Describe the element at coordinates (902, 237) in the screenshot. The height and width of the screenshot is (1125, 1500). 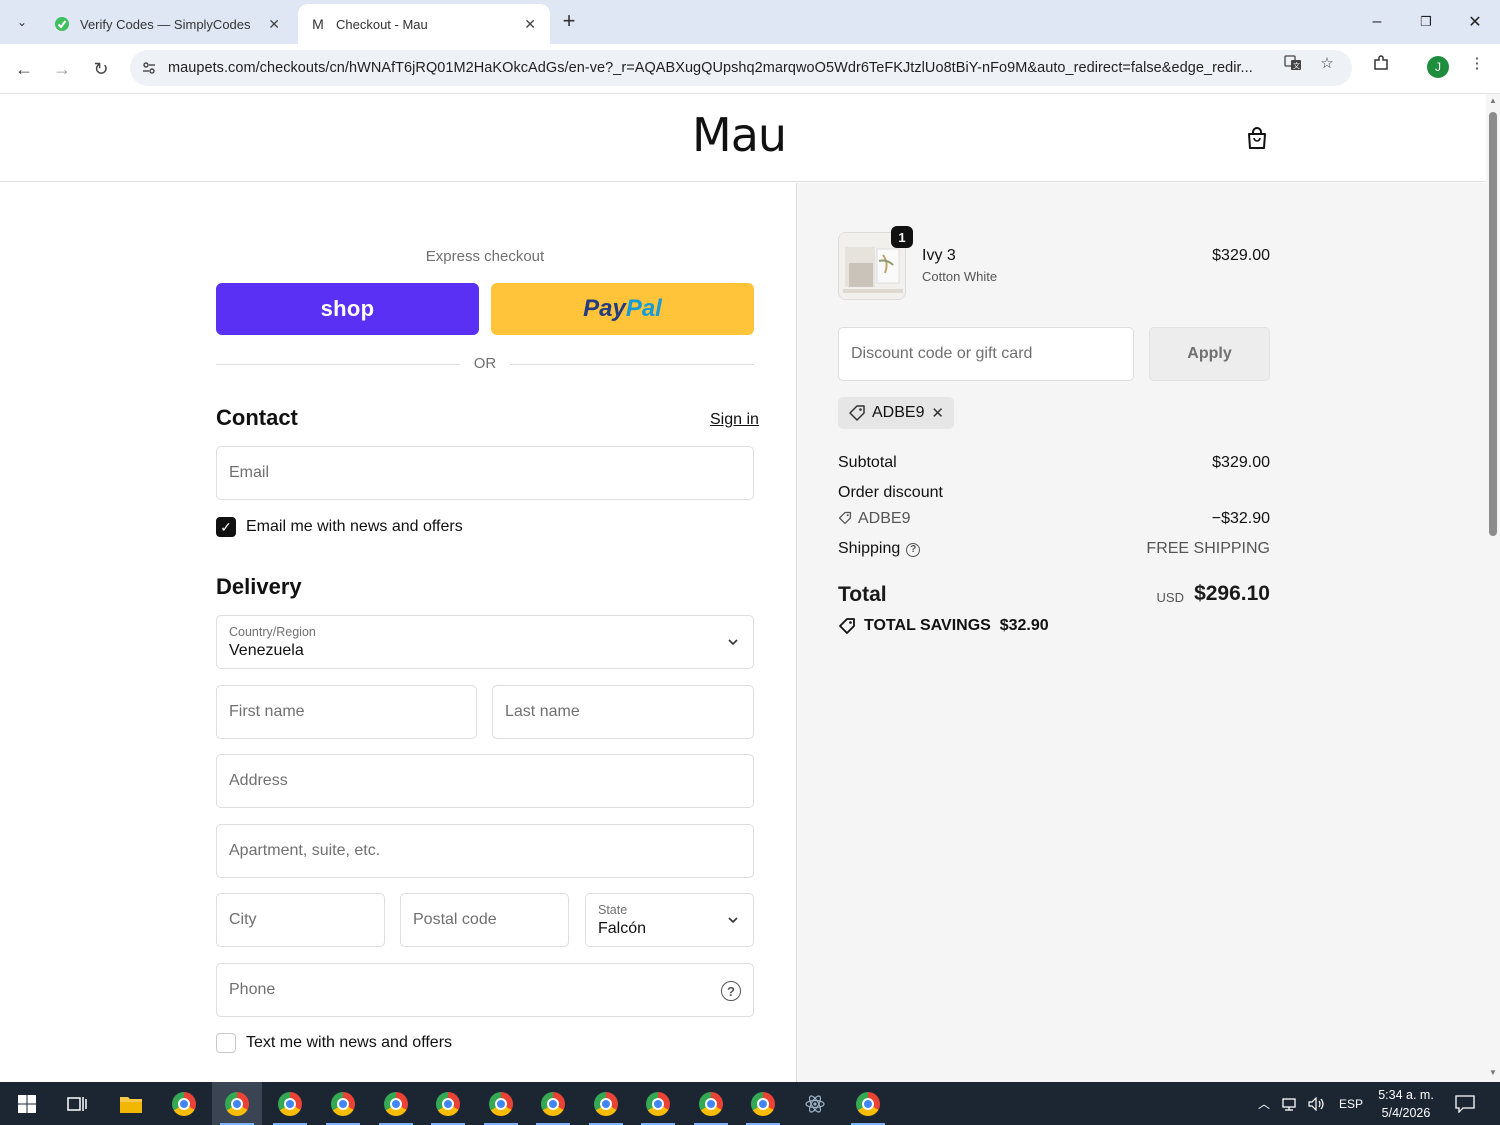
I see `quantity-badge: 1` at that location.